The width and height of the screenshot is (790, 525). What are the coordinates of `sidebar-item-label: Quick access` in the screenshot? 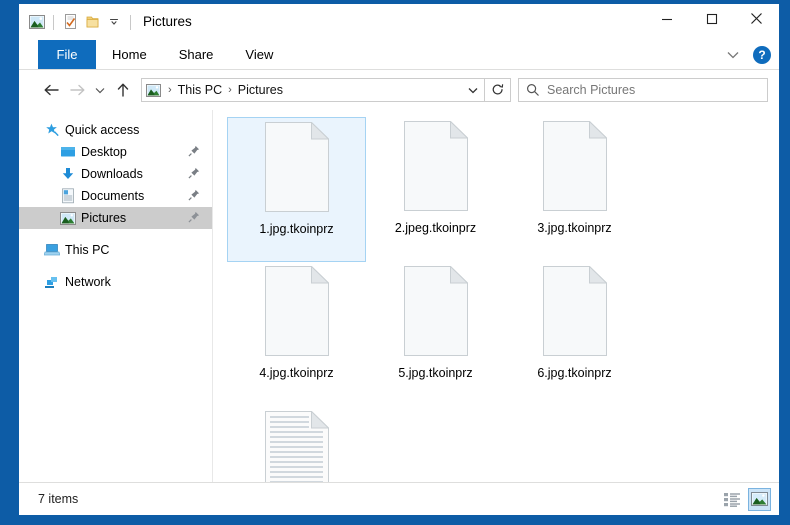 It's located at (102, 130).